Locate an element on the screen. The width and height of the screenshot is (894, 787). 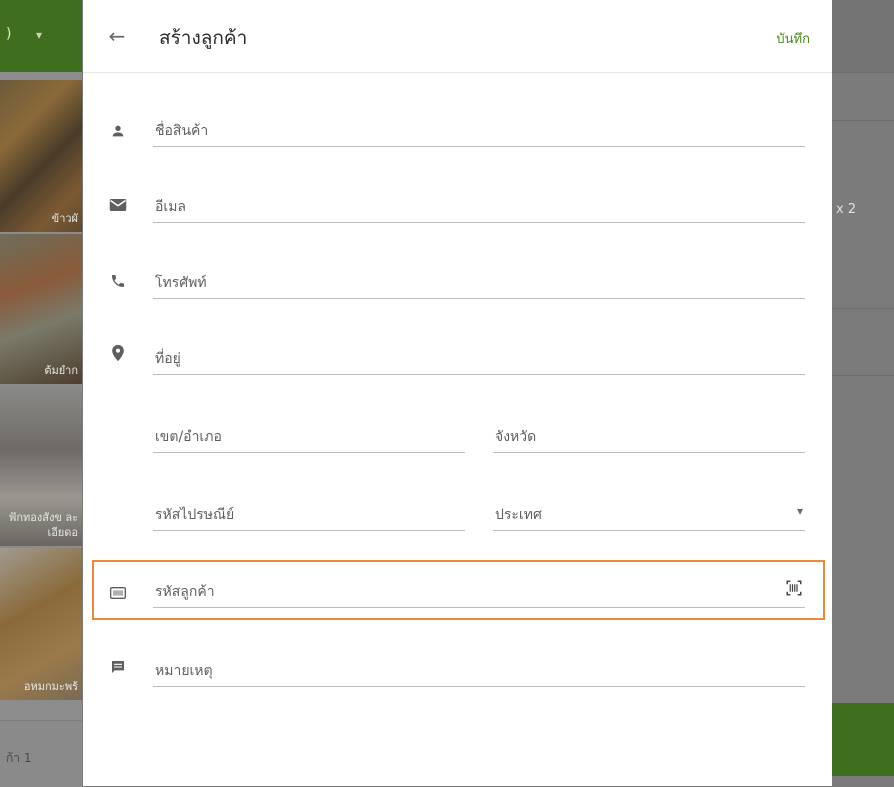
phone-icon is located at coordinates (118, 281).